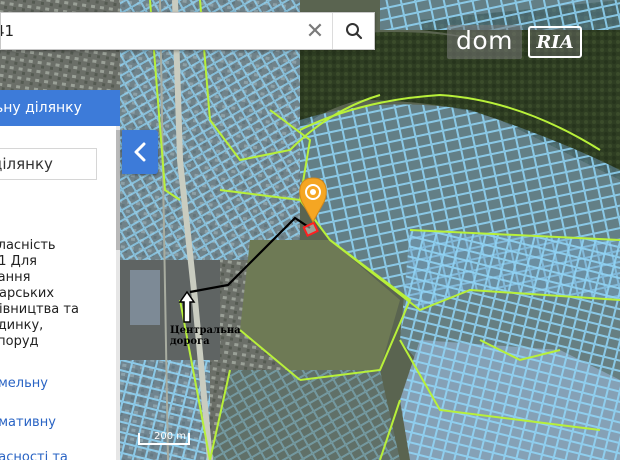 The image size is (620, 460). Describe the element at coordinates (48, 164) in the screenshot. I see `panel-tab: ділянку` at that location.